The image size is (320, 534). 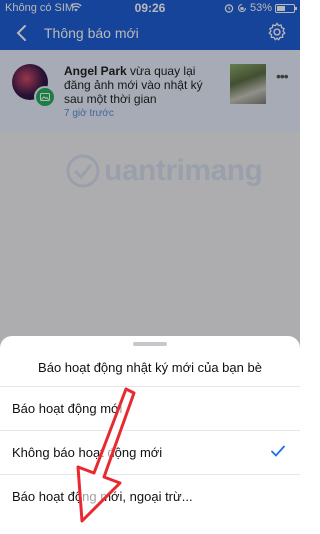 I want to click on red-arrow-annotation, so click(x=106, y=455).